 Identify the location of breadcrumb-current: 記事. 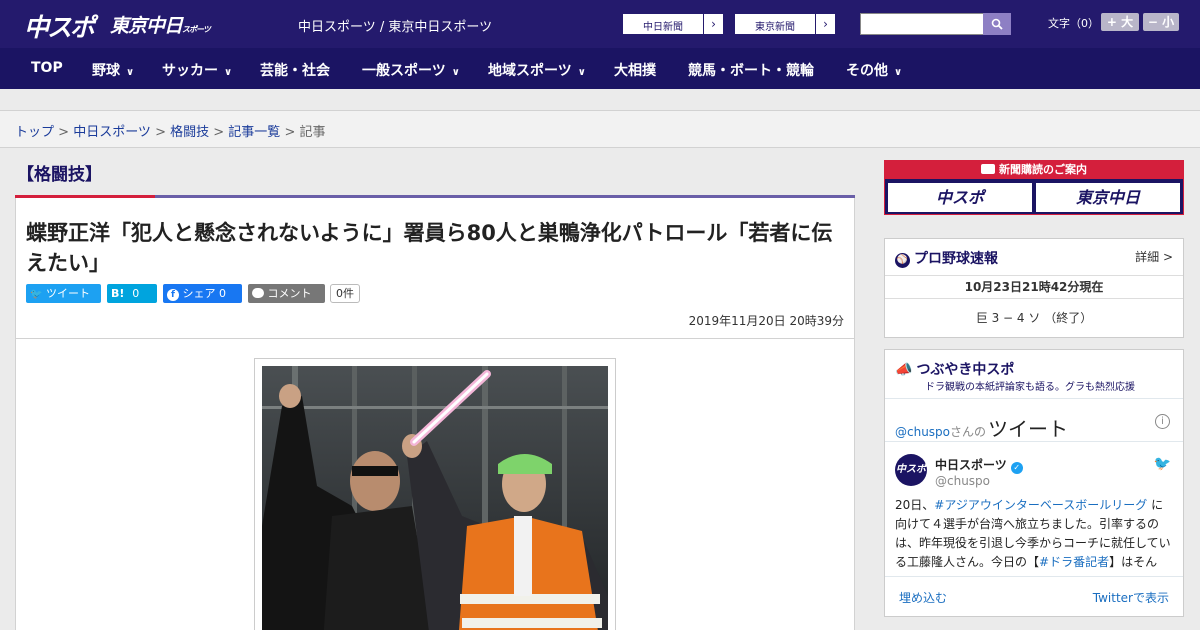
(312, 132).